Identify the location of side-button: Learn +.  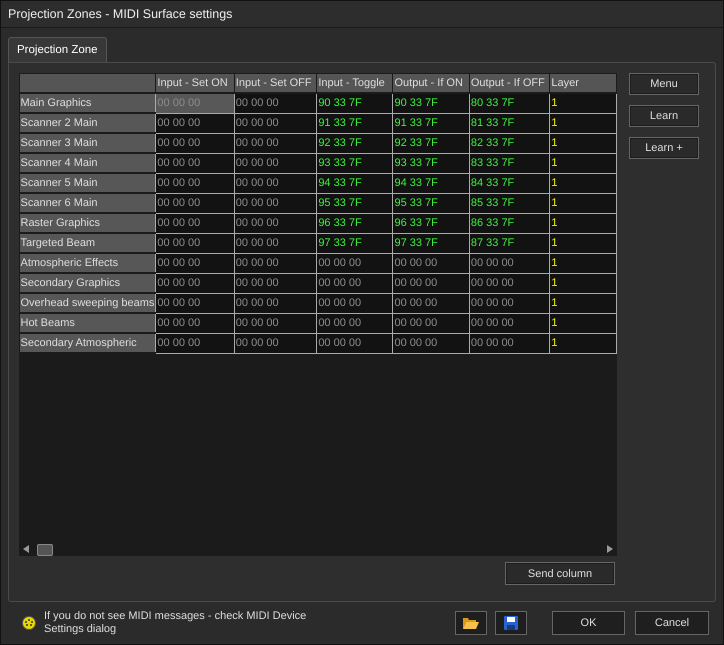
(664, 148).